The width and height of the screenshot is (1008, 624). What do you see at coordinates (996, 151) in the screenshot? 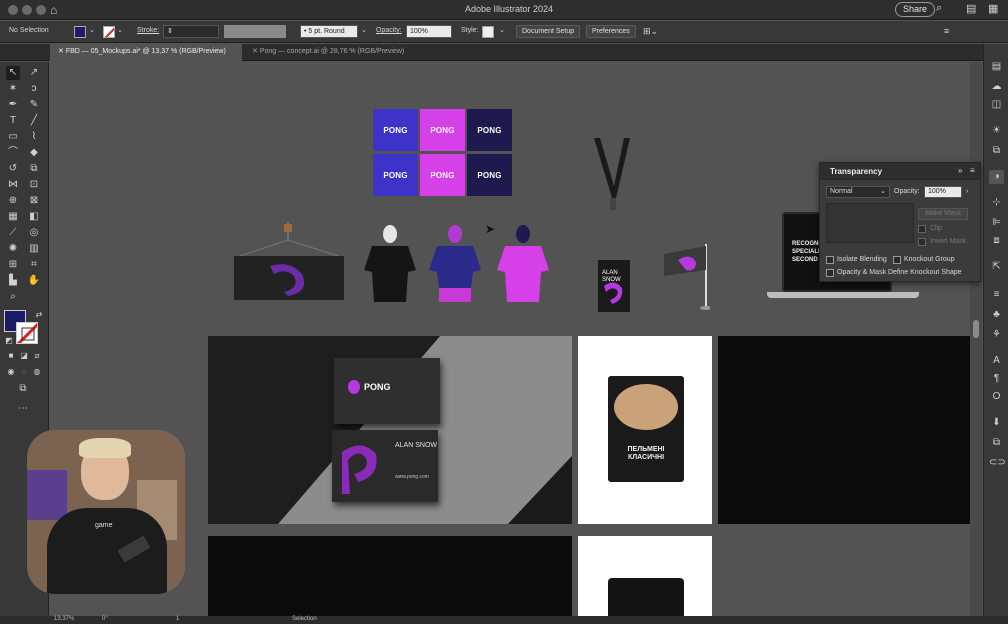
I see `image-trace-icon: ⧉` at bounding box center [996, 151].